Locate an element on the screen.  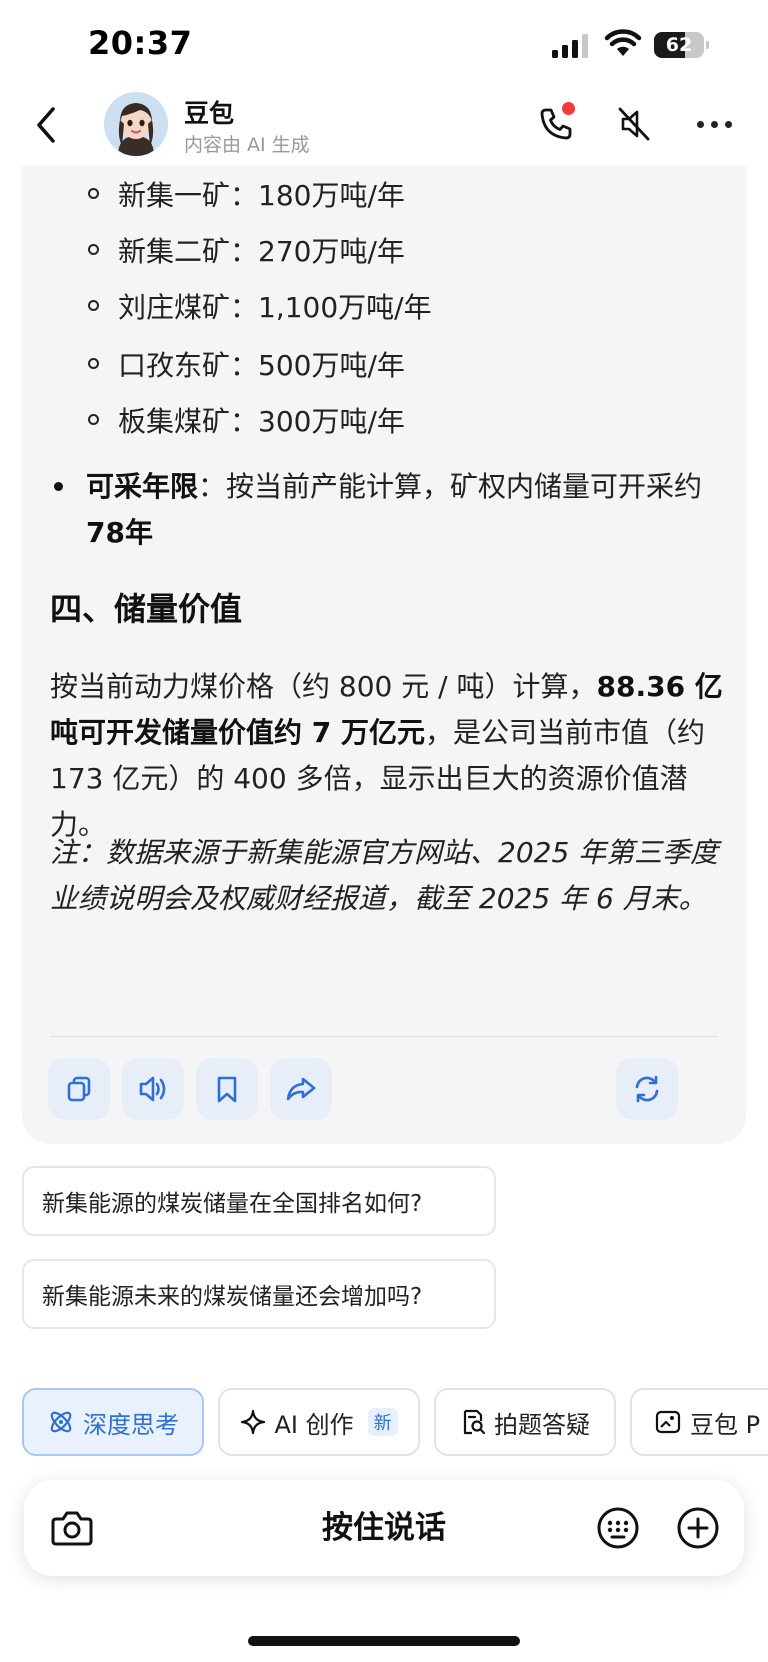
battery-indicator: 62 is located at coordinates (681, 45).